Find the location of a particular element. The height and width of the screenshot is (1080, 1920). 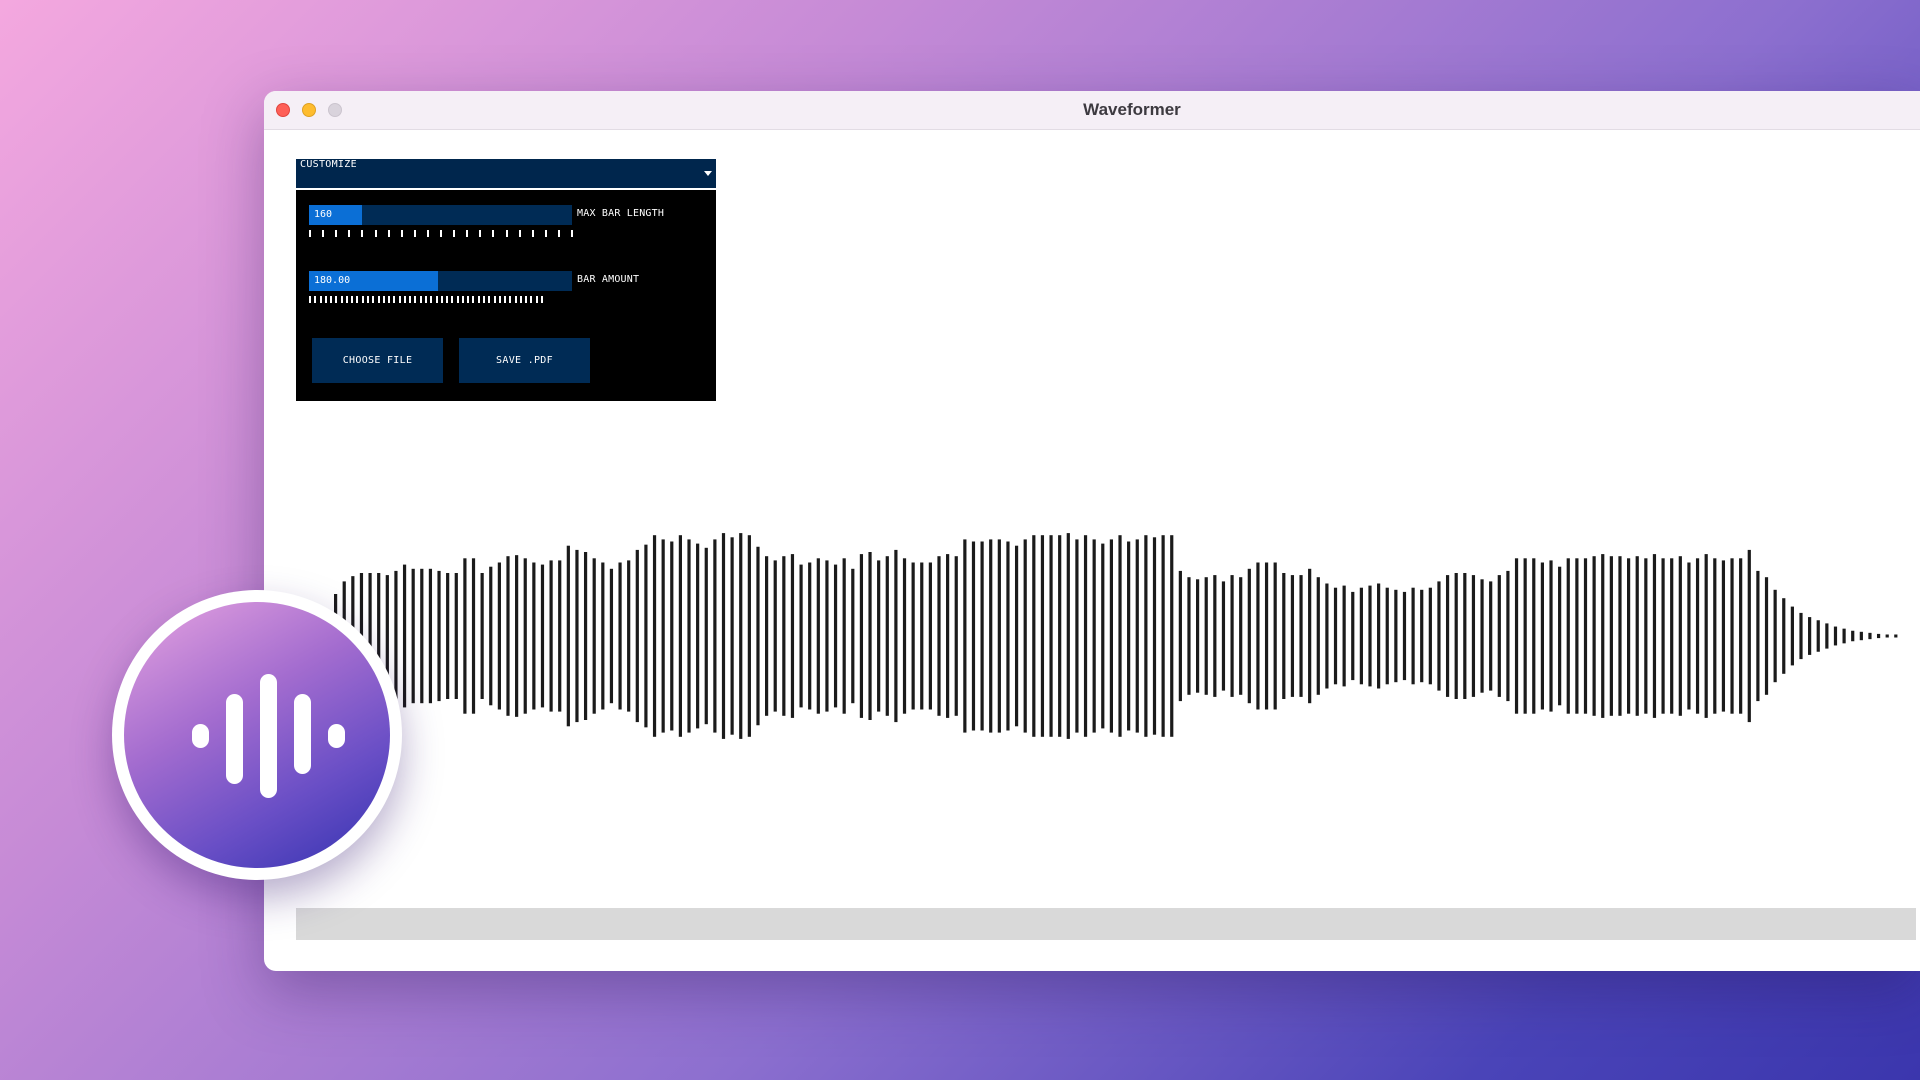

save-pdf-button: SAVE .PDF is located at coordinates (524, 360).